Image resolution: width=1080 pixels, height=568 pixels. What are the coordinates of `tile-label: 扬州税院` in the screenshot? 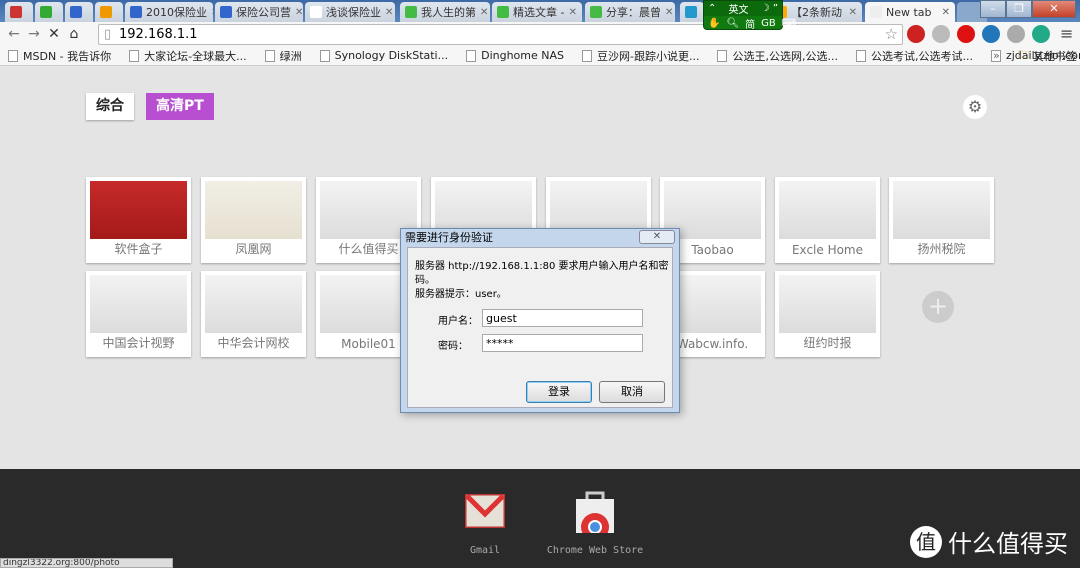 It's located at (941, 249).